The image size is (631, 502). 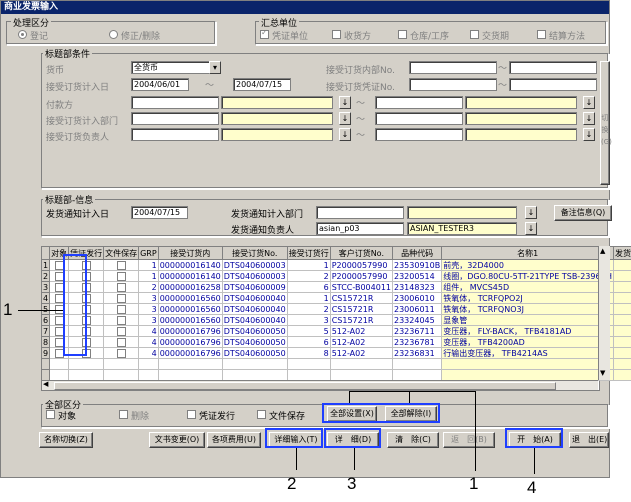 I want to click on dept-search-from: ↓, so click(x=345, y=118).